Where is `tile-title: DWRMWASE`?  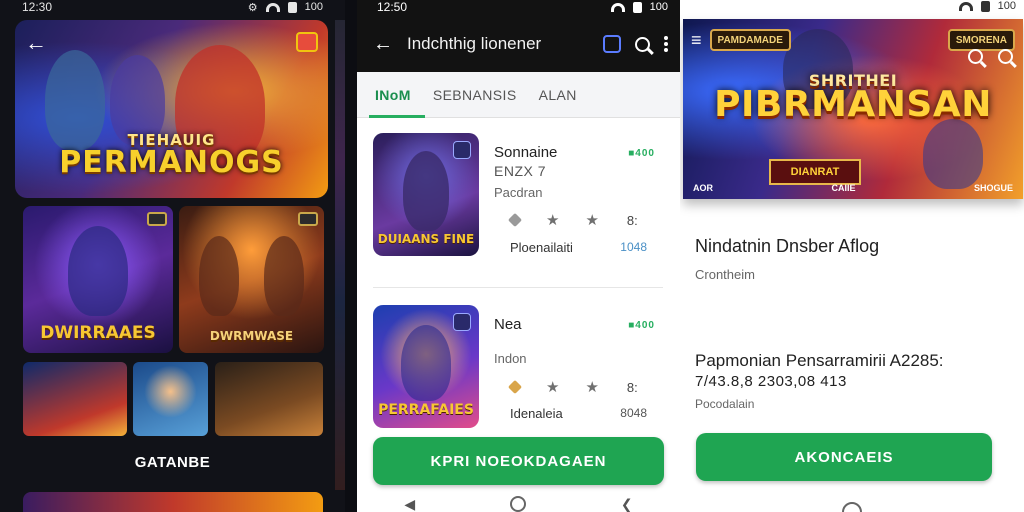 tile-title: DWRMWASE is located at coordinates (251, 336).